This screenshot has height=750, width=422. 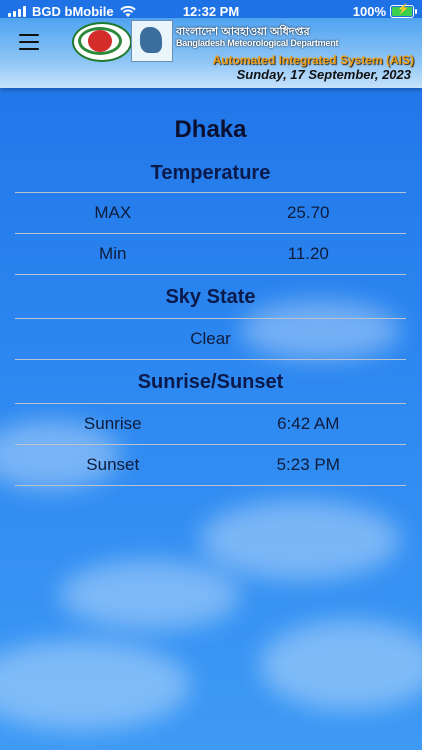 I want to click on current-date: Sunday, 17 September, 2023, so click(x=323, y=74).